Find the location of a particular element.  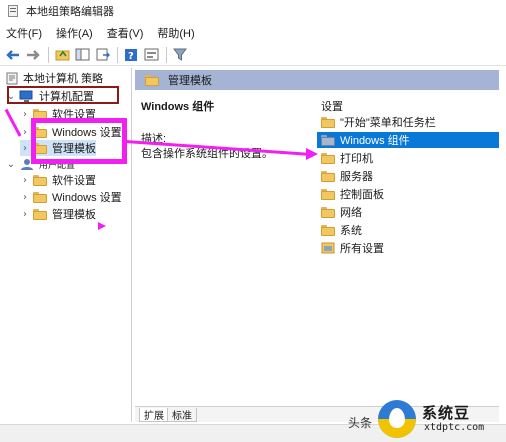

settings-column-header: 设置 is located at coordinates (332, 106).